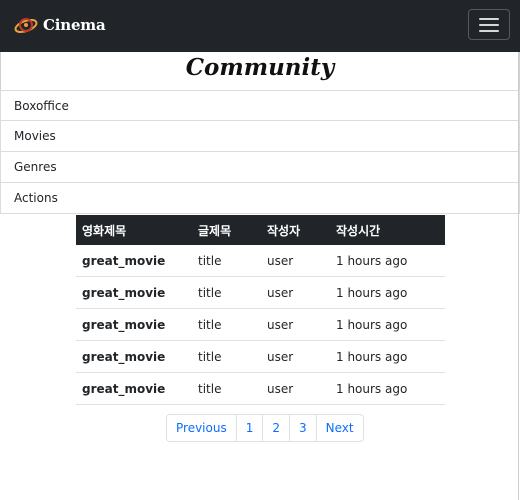  Describe the element at coordinates (518, 276) in the screenshot. I see `page-border` at that location.